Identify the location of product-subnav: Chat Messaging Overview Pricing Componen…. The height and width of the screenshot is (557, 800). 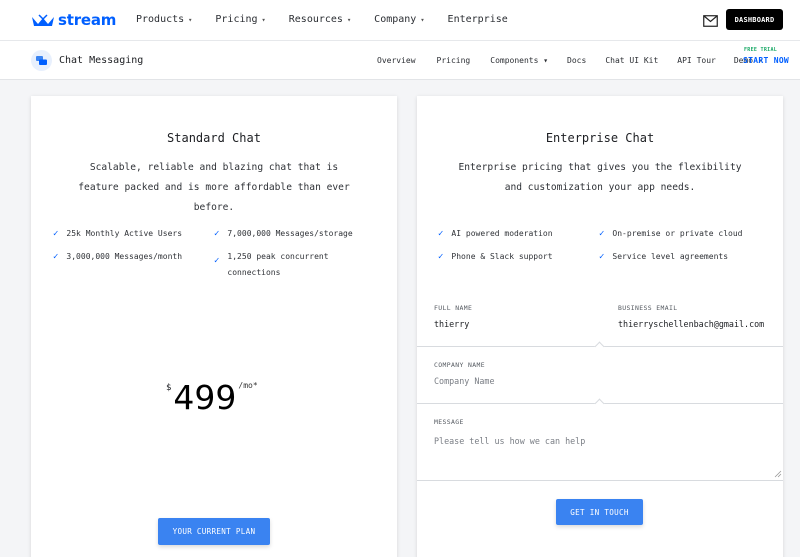
(400, 60).